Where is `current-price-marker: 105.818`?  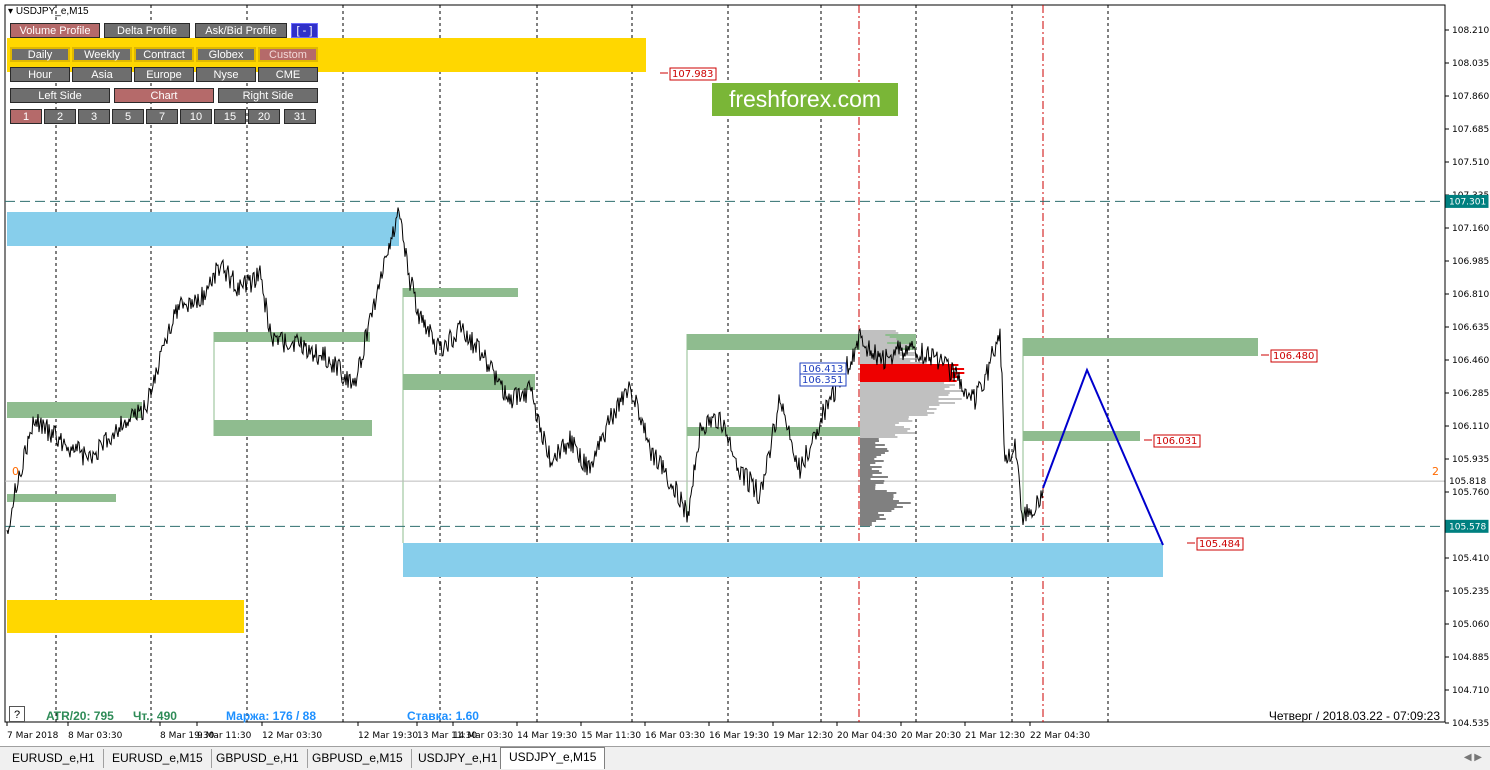
current-price-marker: 105.818 is located at coordinates (1467, 482).